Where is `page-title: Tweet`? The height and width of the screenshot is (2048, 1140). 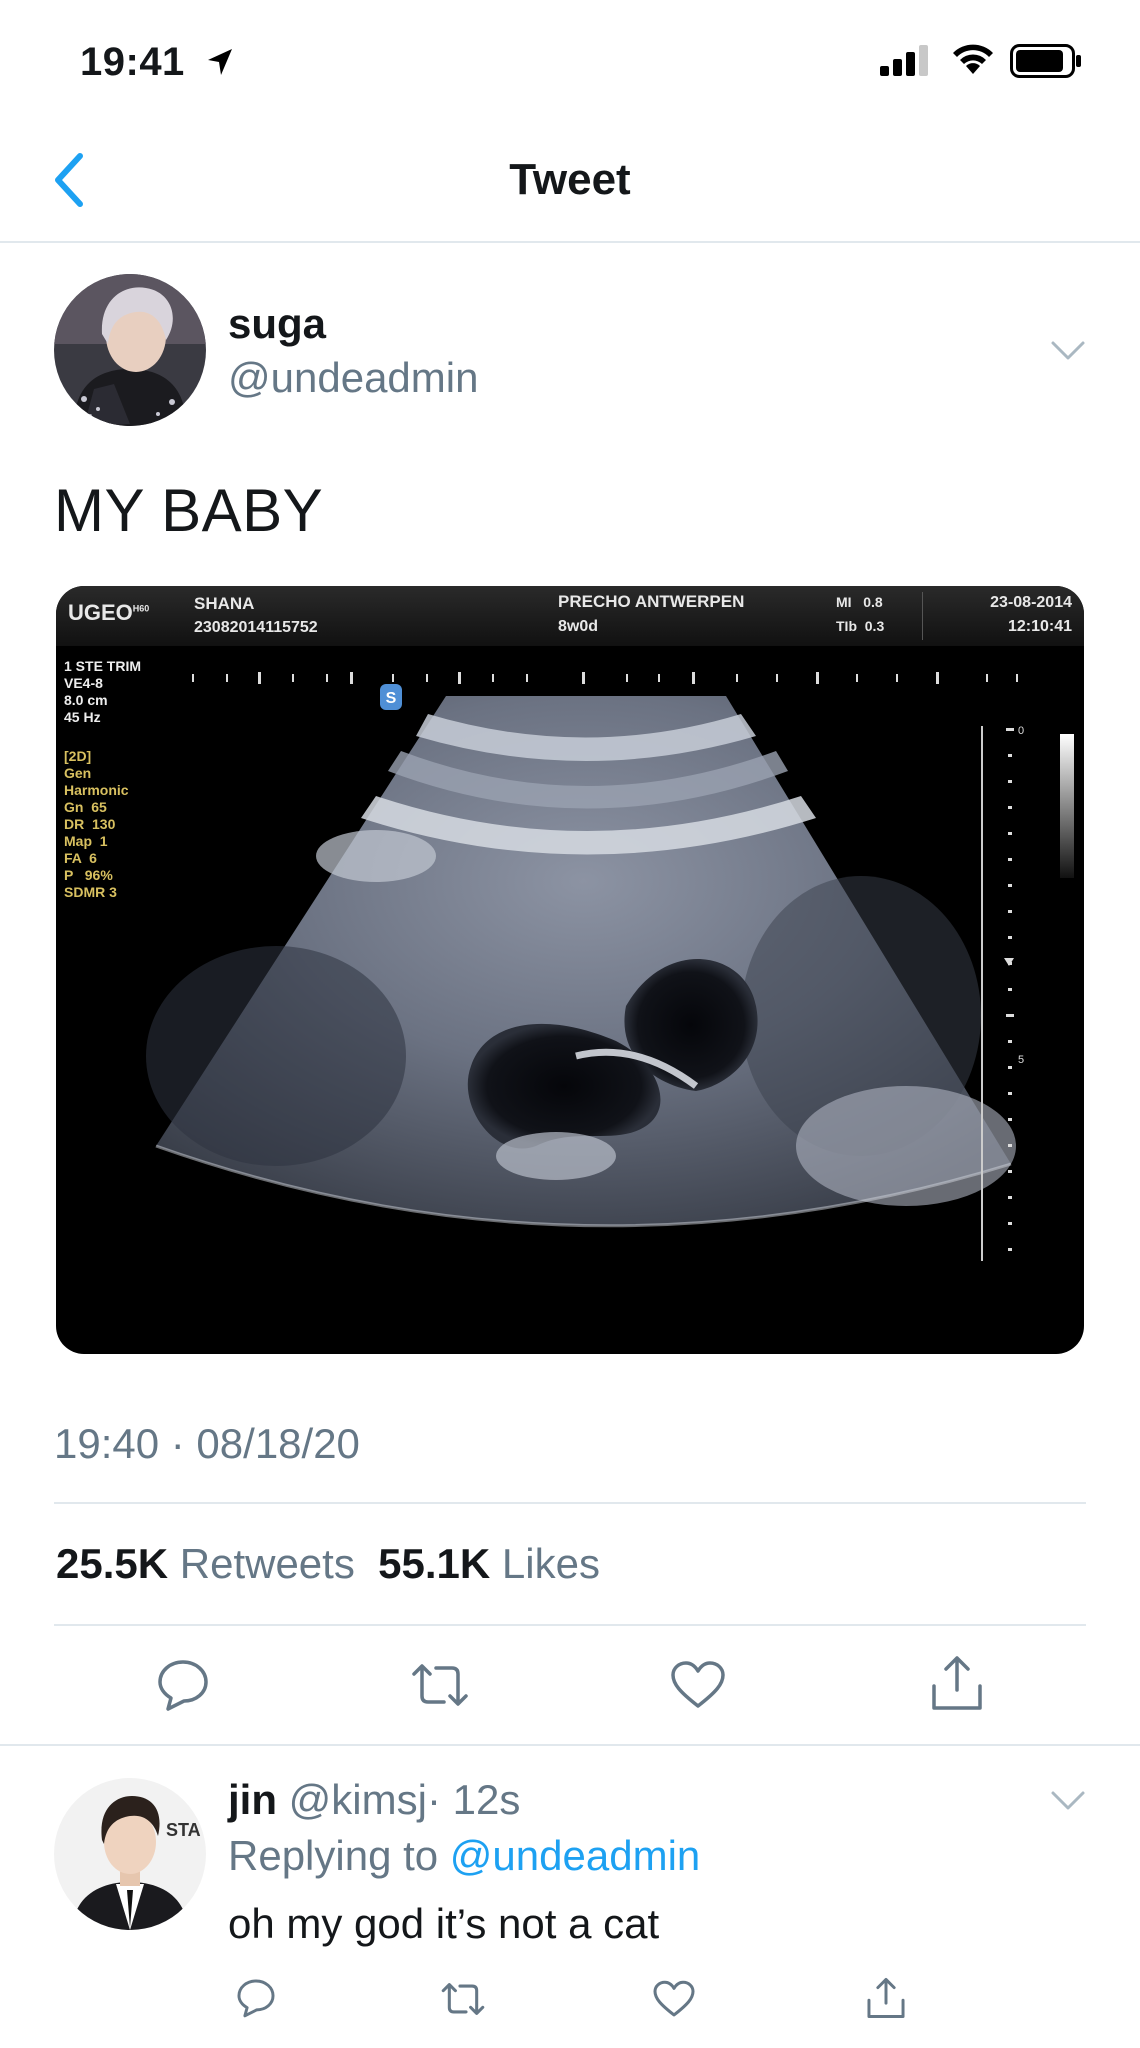 page-title: Tweet is located at coordinates (570, 179).